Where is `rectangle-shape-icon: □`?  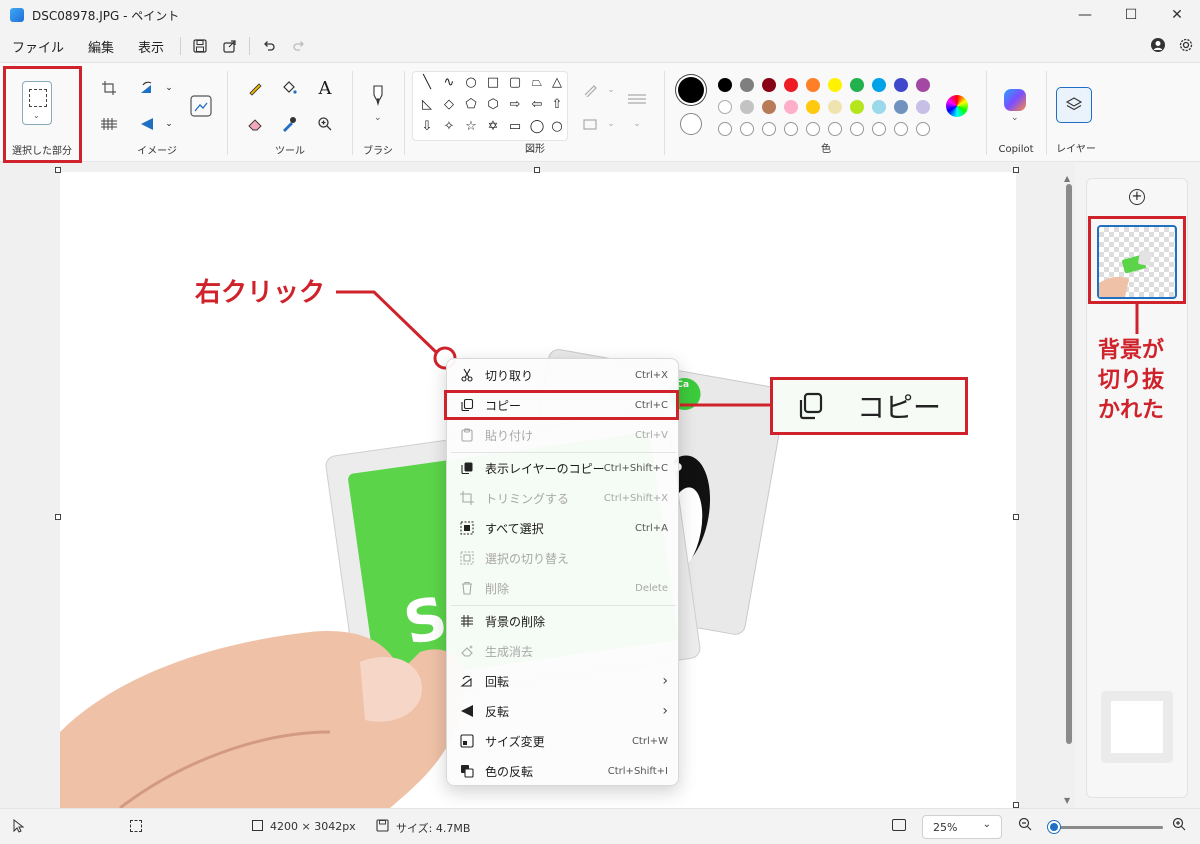 rectangle-shape-icon: □ is located at coordinates (493, 83).